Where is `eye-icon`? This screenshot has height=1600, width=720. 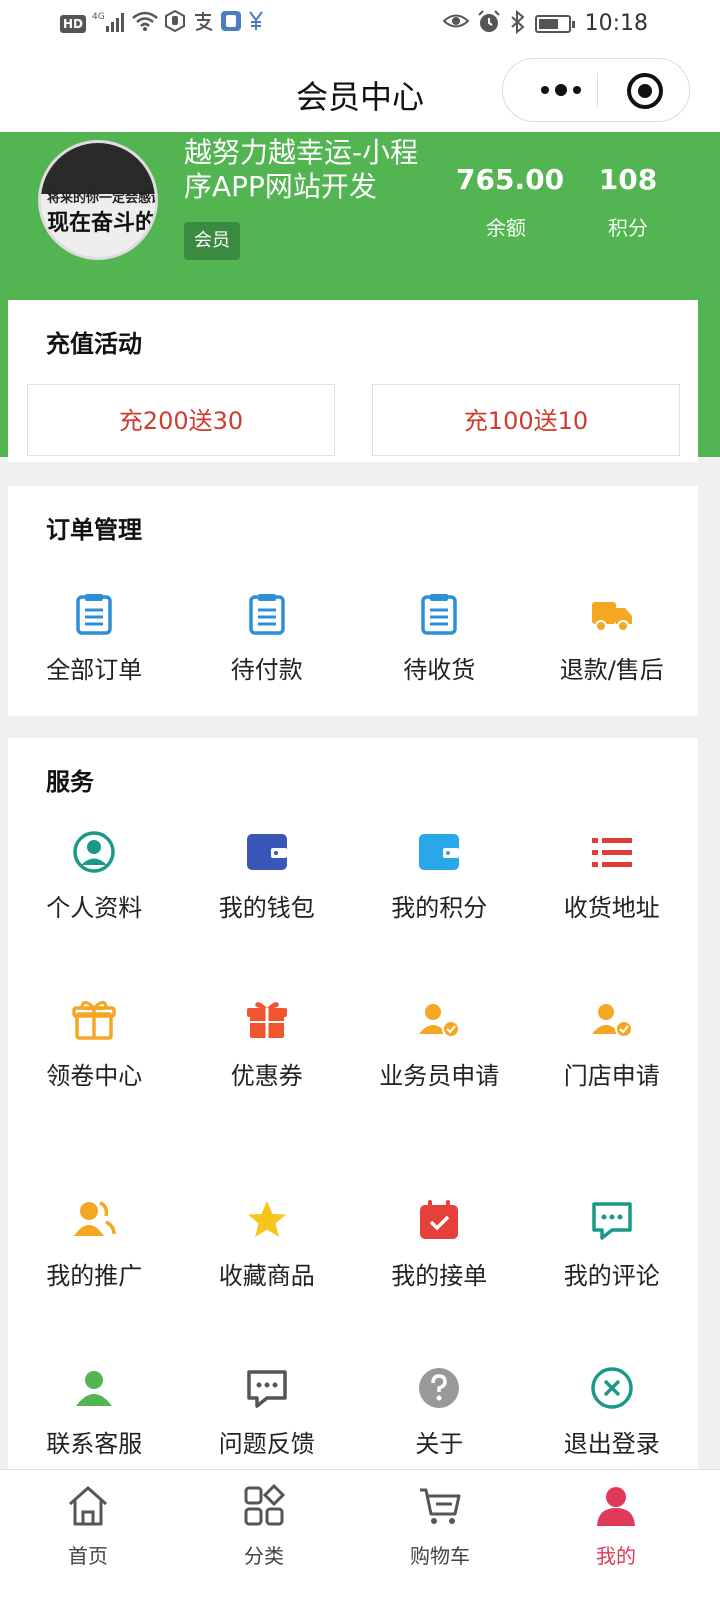
eye-icon is located at coordinates (456, 24).